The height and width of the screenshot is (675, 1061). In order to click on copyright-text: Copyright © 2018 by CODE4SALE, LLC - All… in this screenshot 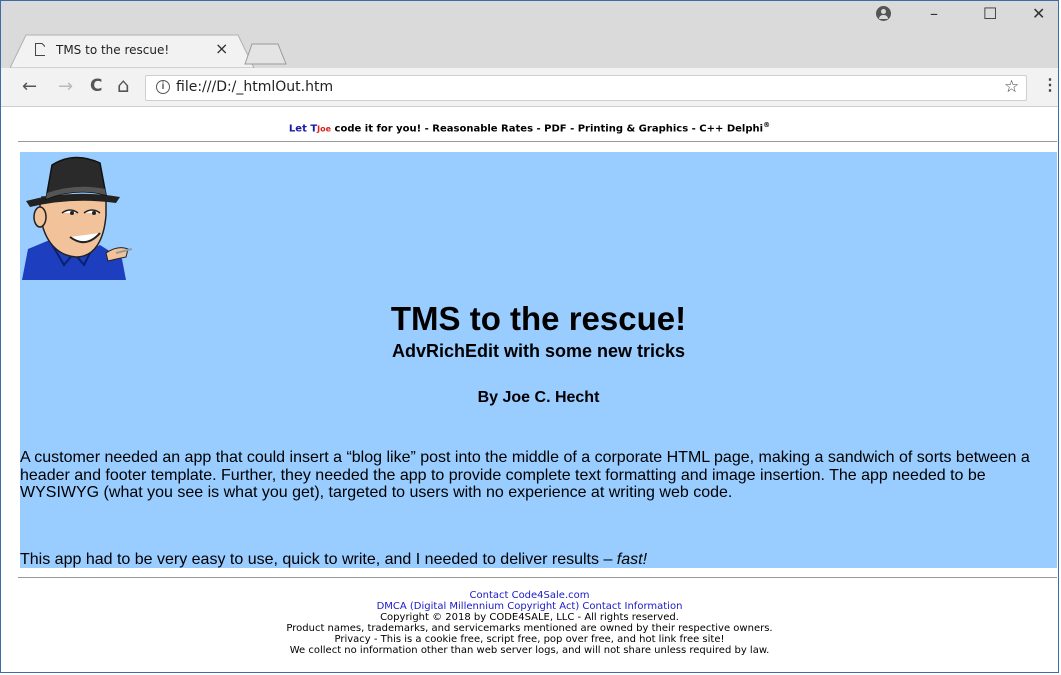, I will do `click(529, 617)`.